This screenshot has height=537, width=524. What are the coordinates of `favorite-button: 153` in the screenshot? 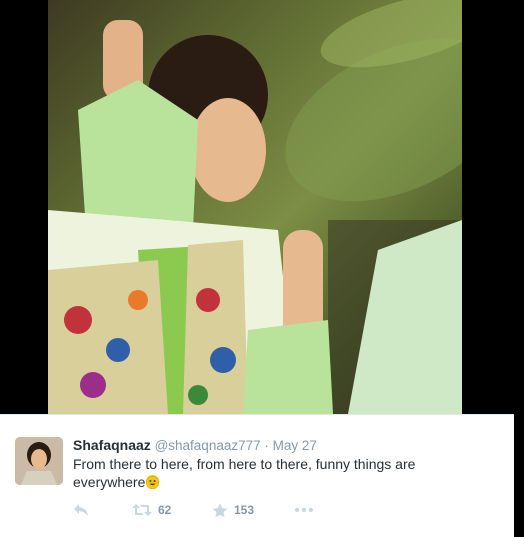 It's located at (253, 510).